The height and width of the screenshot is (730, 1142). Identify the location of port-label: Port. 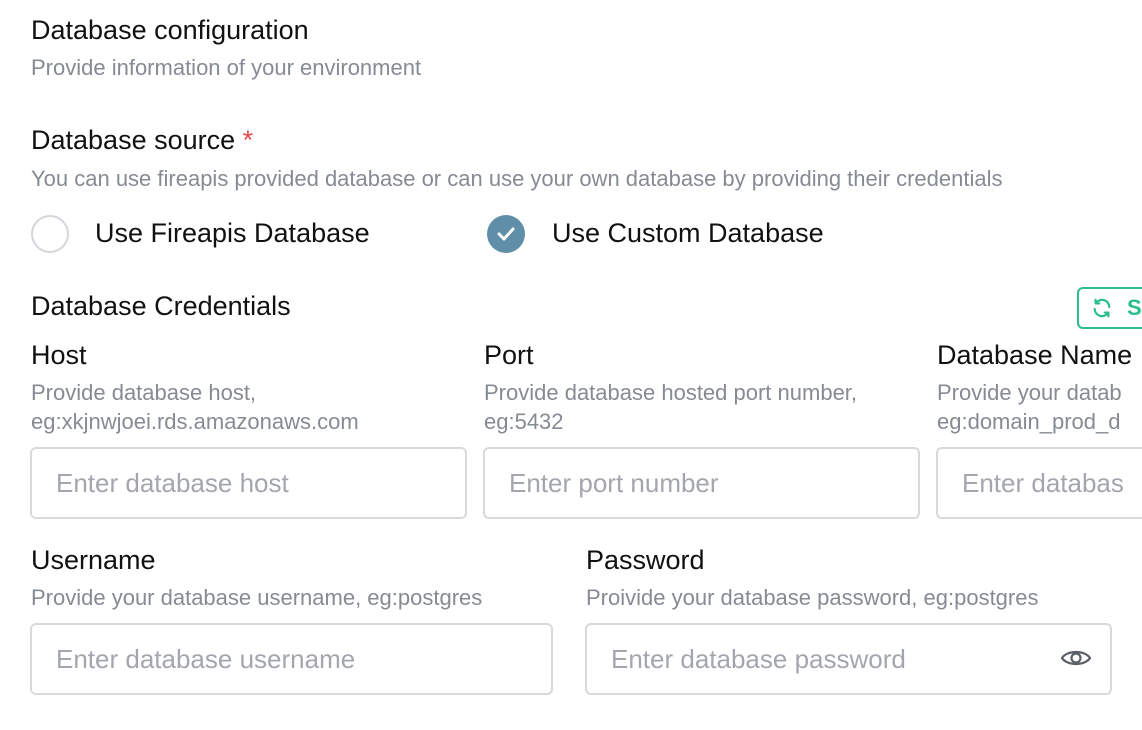
(509, 355).